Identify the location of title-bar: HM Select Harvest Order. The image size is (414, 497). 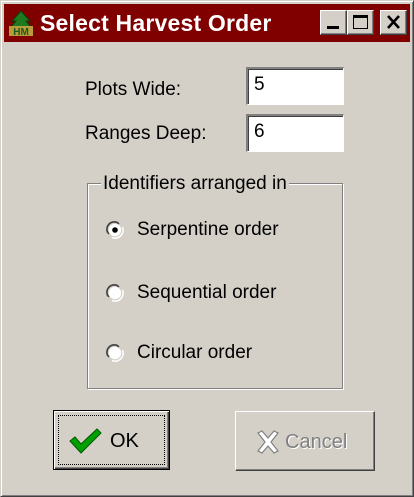
(207, 23).